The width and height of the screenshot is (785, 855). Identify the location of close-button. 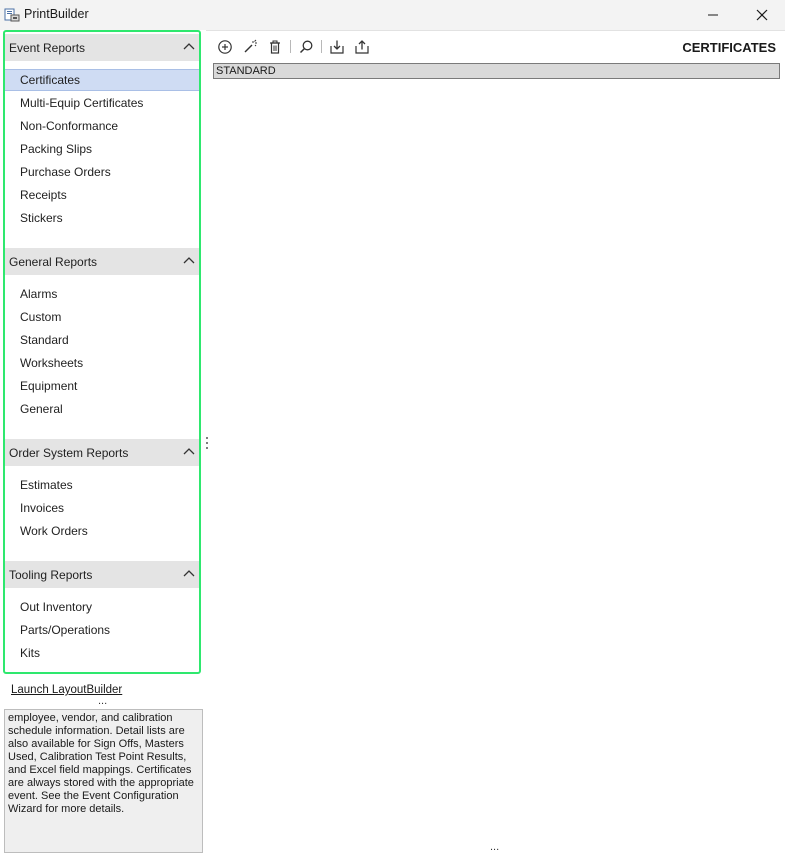
(762, 15).